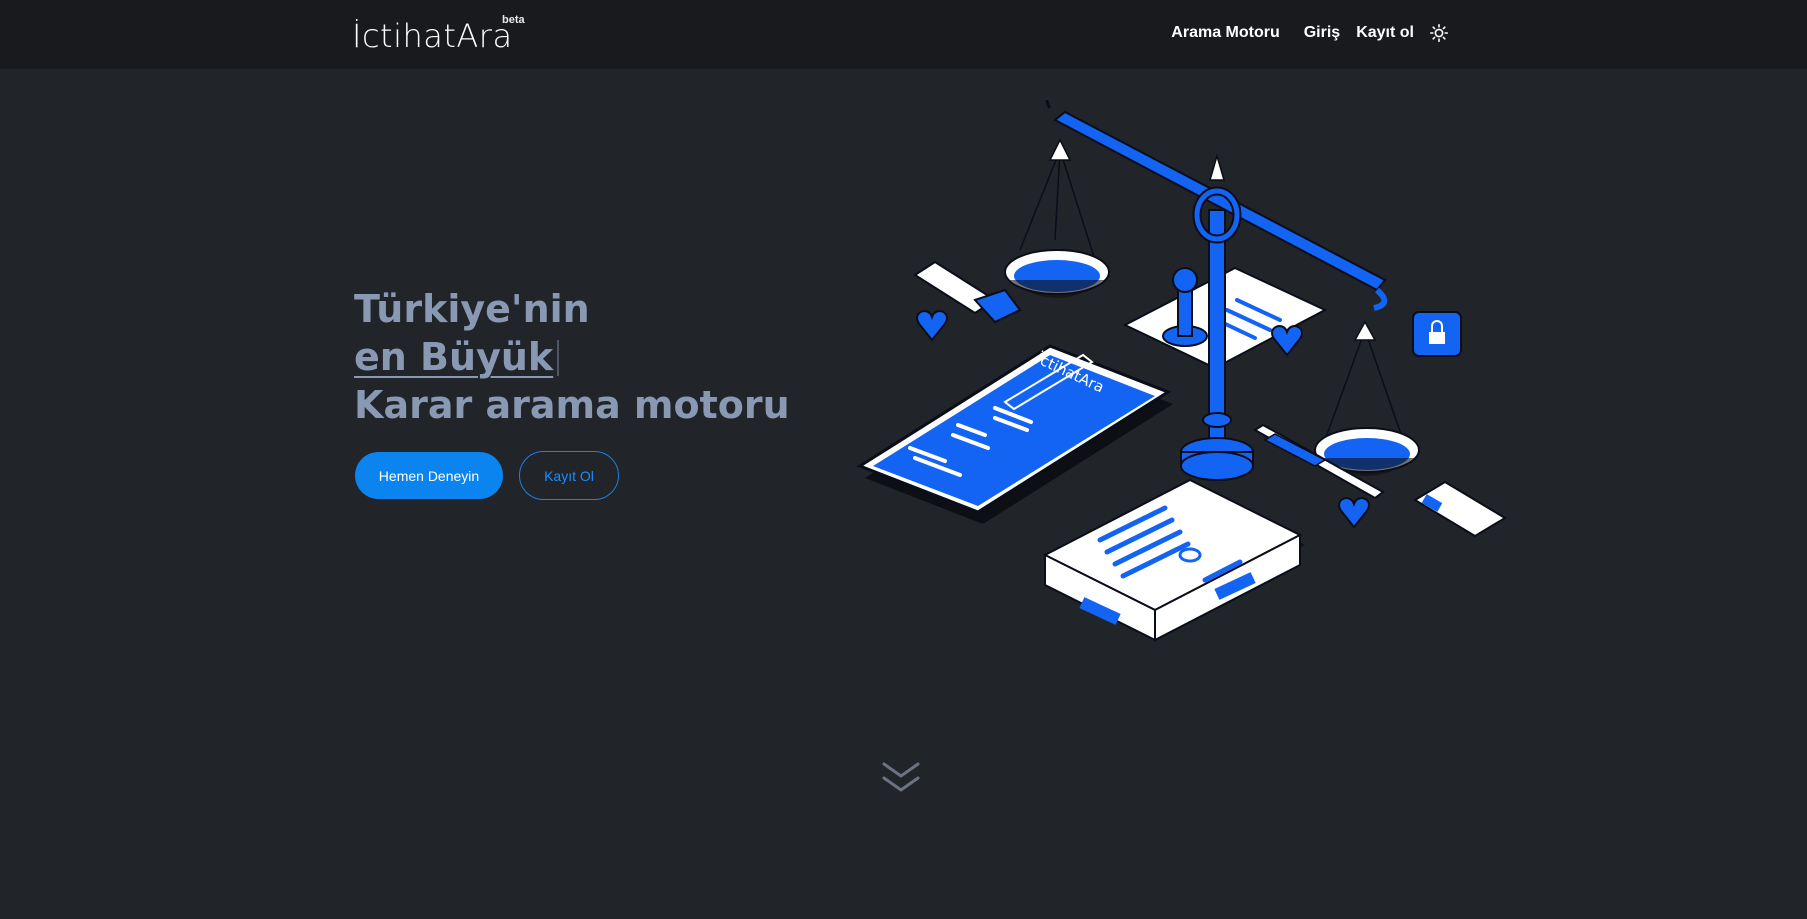 The width and height of the screenshot is (1807, 919). What do you see at coordinates (1322, 33) in the screenshot?
I see `nav-link-login: Giriş` at bounding box center [1322, 33].